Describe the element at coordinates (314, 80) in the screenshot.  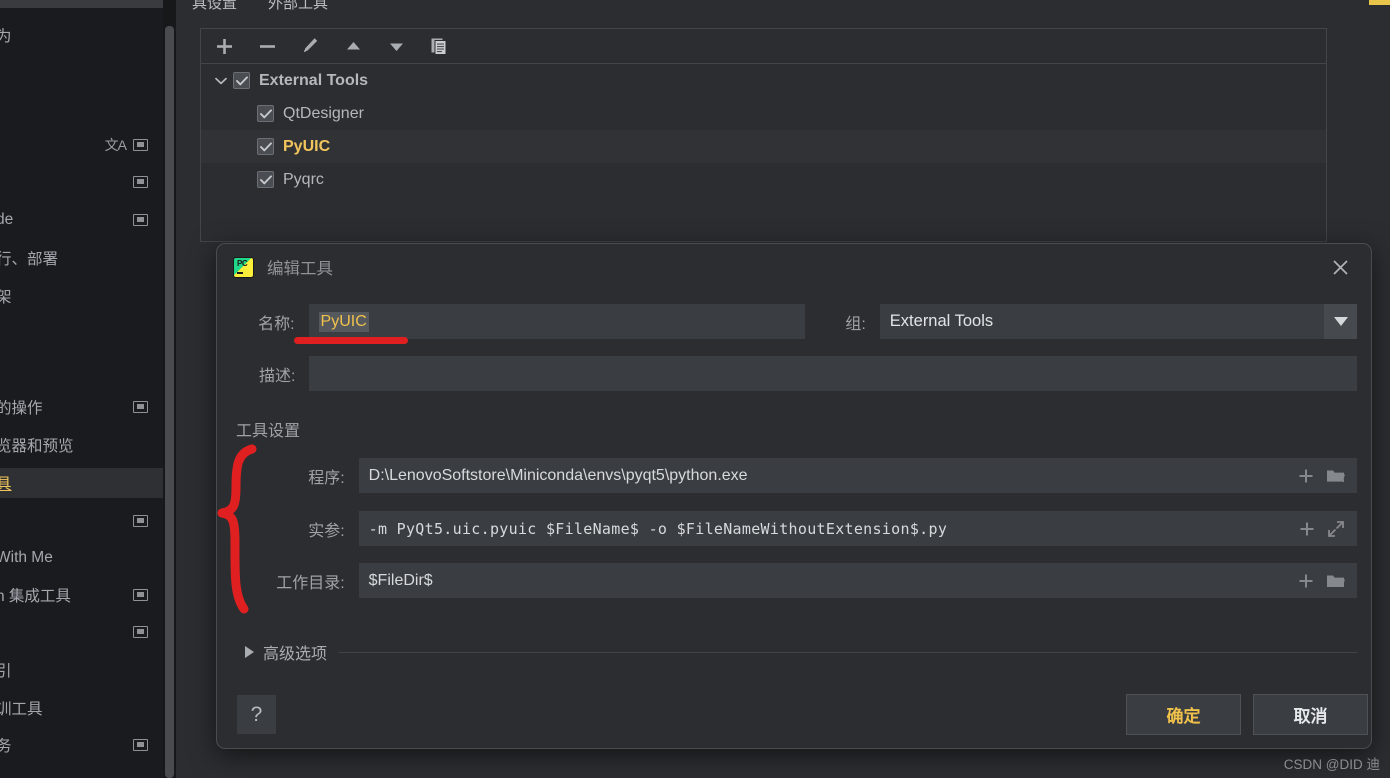
I see `tree-item-label: External Tools` at that location.